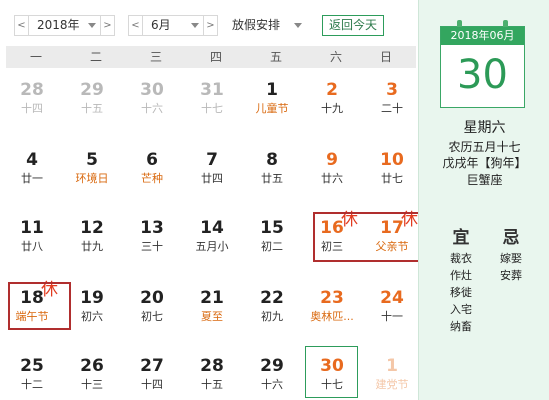  What do you see at coordinates (212, 160) in the screenshot?
I see `day-number: 7` at bounding box center [212, 160].